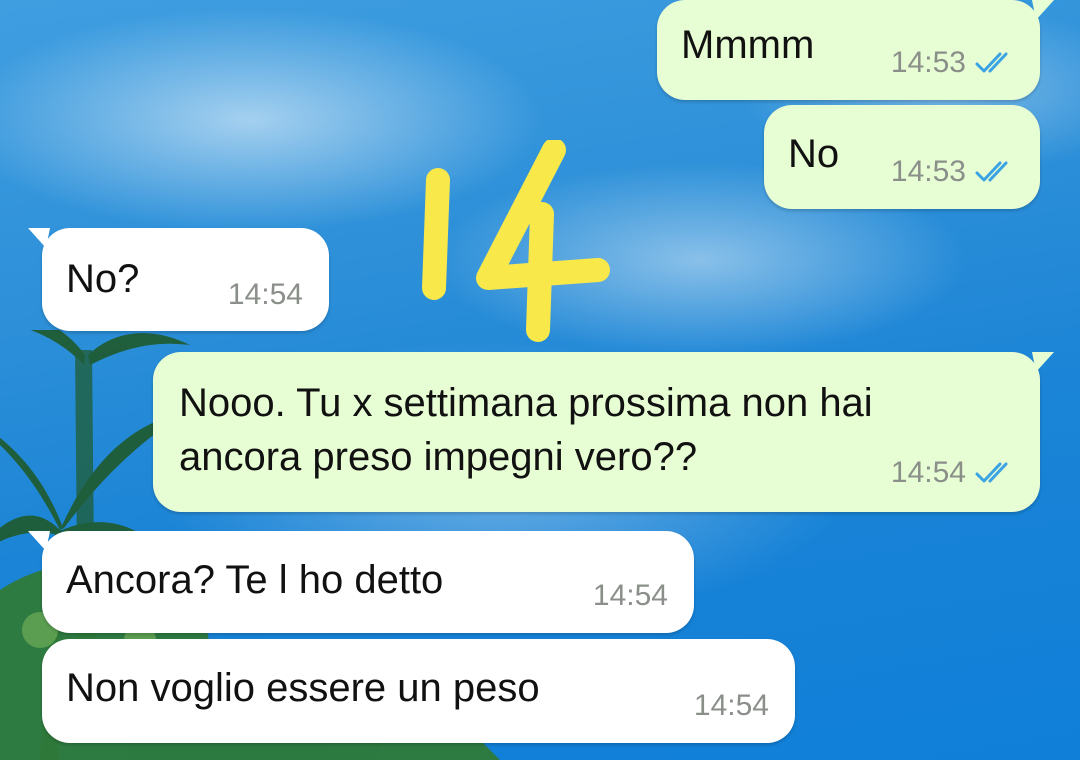 Image resolution: width=1080 pixels, height=760 pixels. I want to click on incoming-message-bubble: No? 14:54, so click(178, 279).